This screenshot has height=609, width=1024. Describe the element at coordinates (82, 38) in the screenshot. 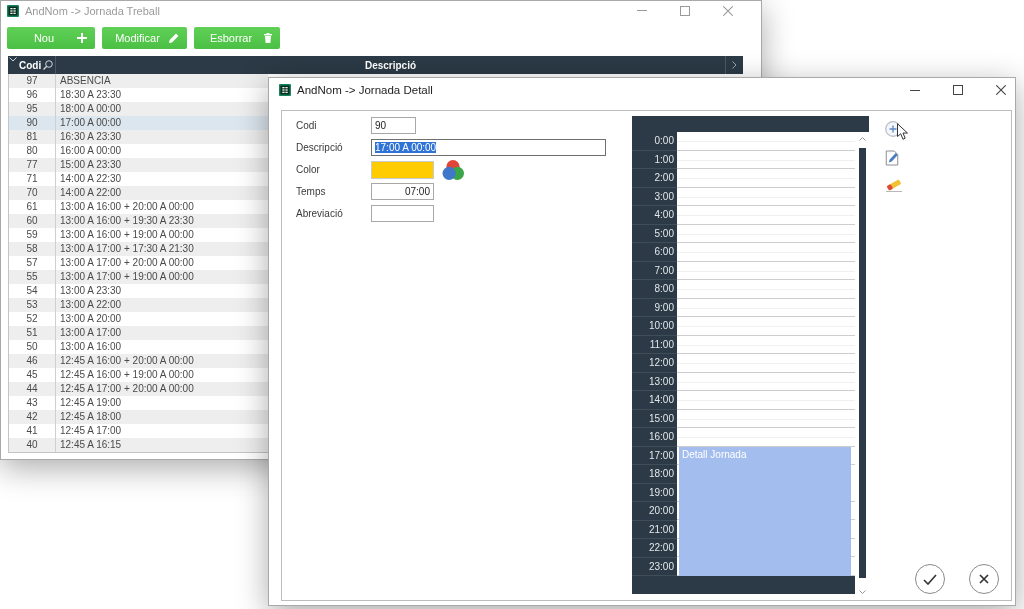

I see `plus-icon` at that location.